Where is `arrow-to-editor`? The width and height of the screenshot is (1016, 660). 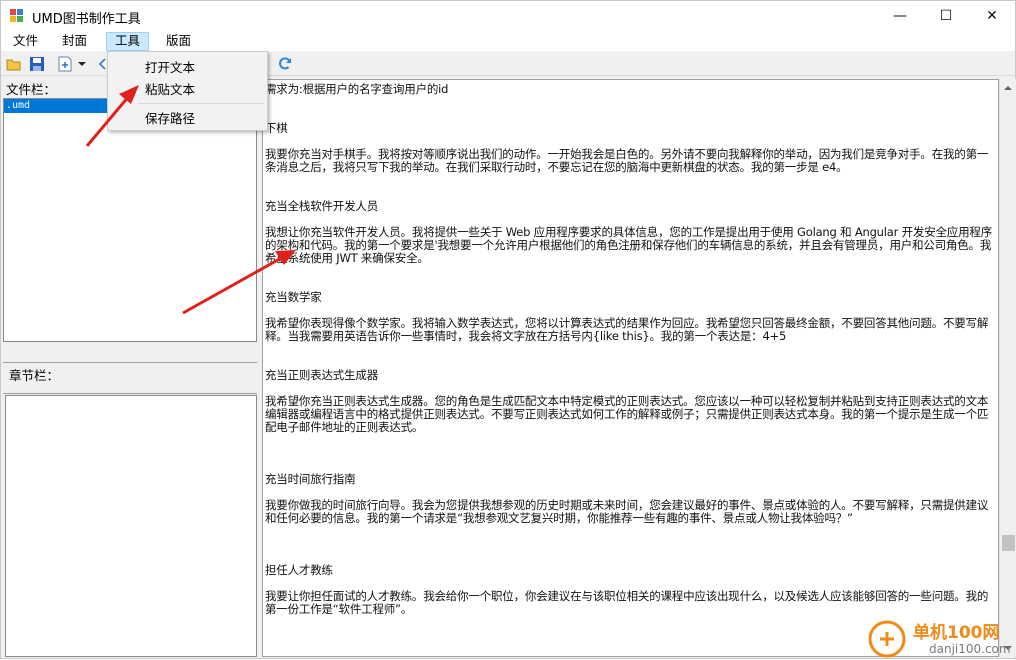
arrow-to-editor is located at coordinates (239, 282).